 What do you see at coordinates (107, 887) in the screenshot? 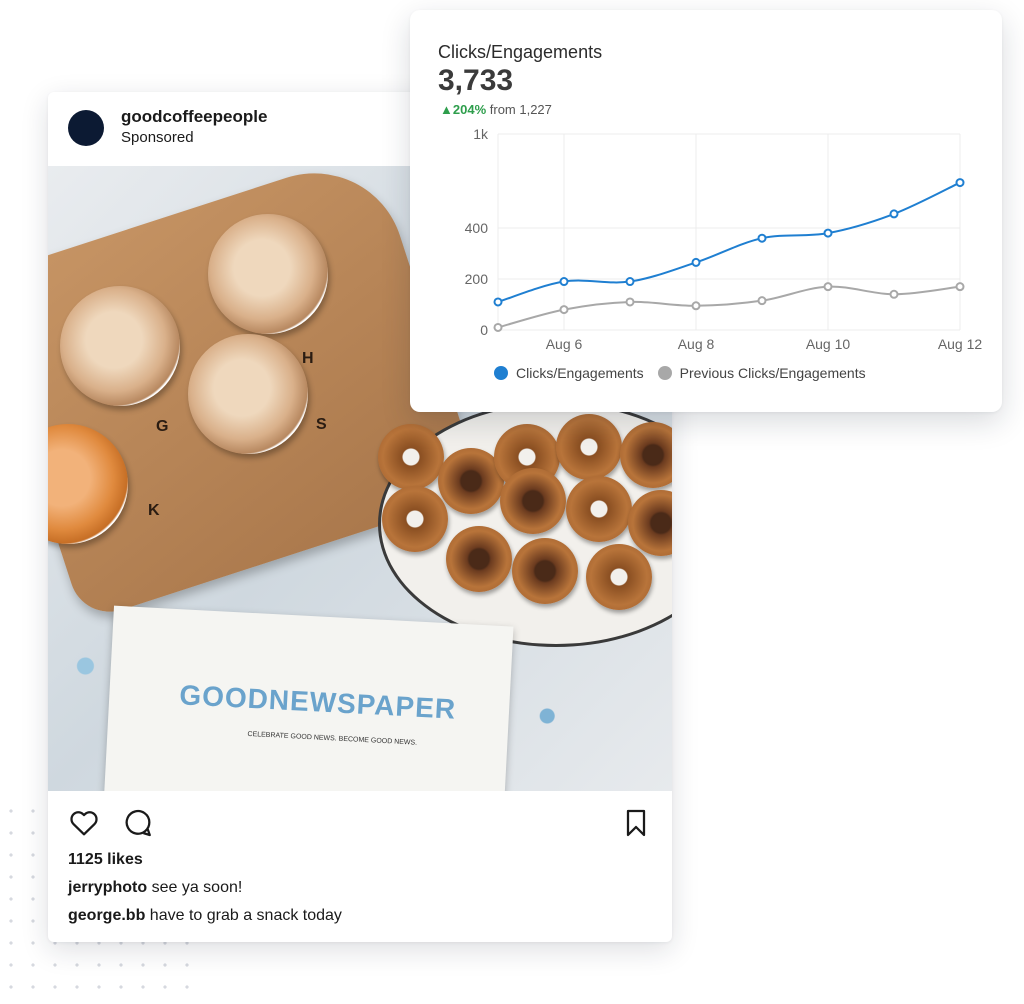
I see `comment-user: jerryphoto` at bounding box center [107, 887].